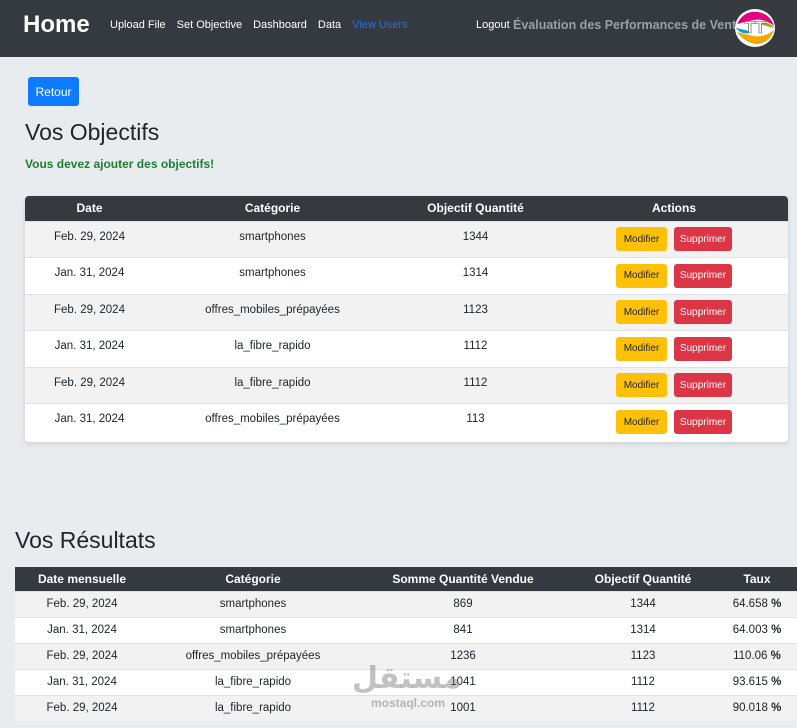  I want to click on results-title: Vos Résultats, so click(85, 540).